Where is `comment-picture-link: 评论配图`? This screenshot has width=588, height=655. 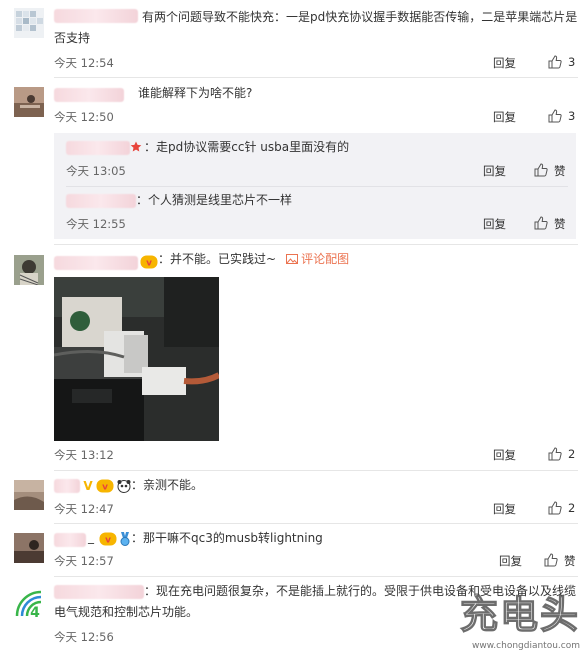
comment-picture-link: 评论配图 is located at coordinates (317, 259).